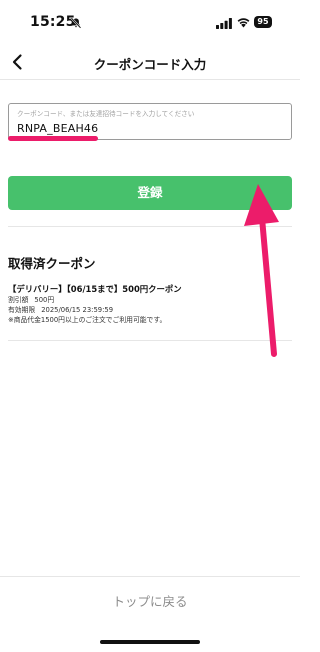 This screenshot has height=652, width=320. I want to click on page-title: クーポンコード入力, so click(150, 64).